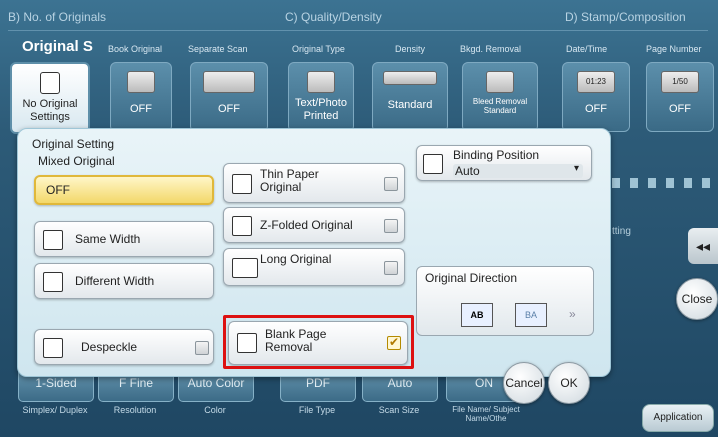  Describe the element at coordinates (703, 246) in the screenshot. I see `rewind-icon: ◂◂` at that location.